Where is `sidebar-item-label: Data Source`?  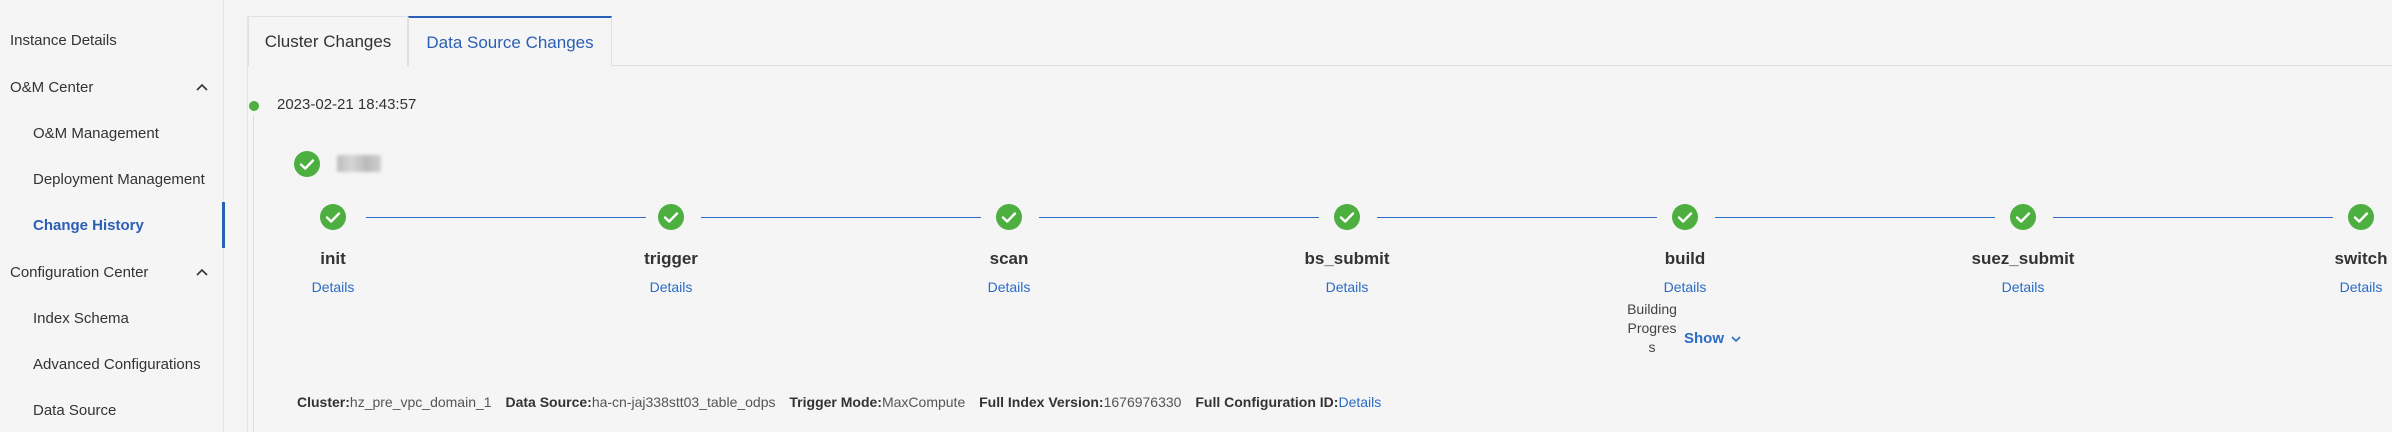 sidebar-item-label: Data Source is located at coordinates (75, 410).